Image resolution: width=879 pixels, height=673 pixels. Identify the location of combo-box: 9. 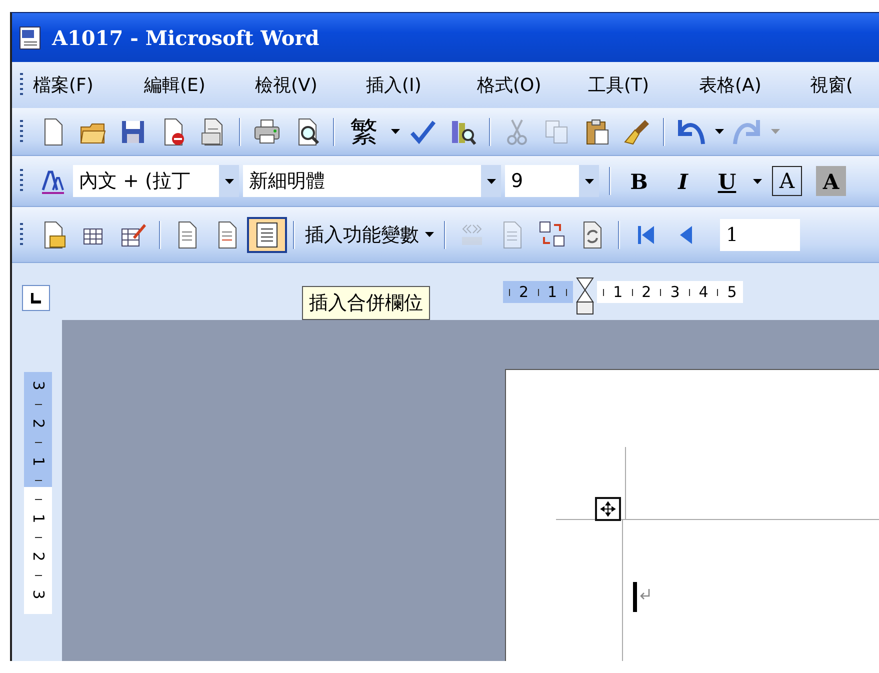
(552, 181).